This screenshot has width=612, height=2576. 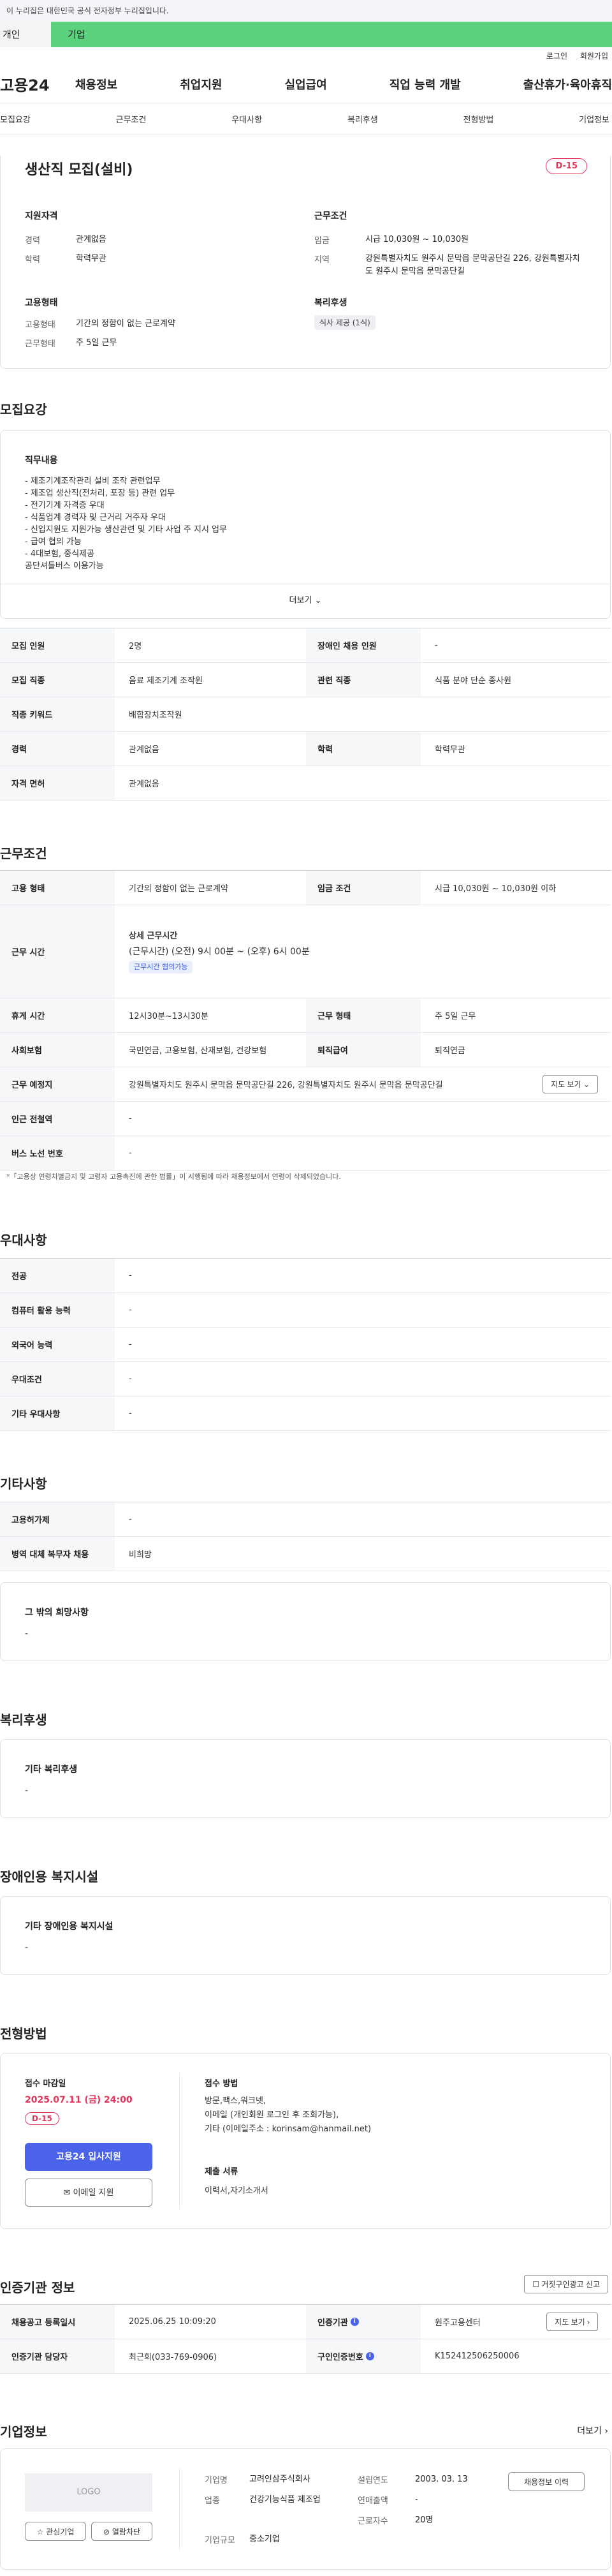 What do you see at coordinates (179, 2141) in the screenshot?
I see `divider` at bounding box center [179, 2141].